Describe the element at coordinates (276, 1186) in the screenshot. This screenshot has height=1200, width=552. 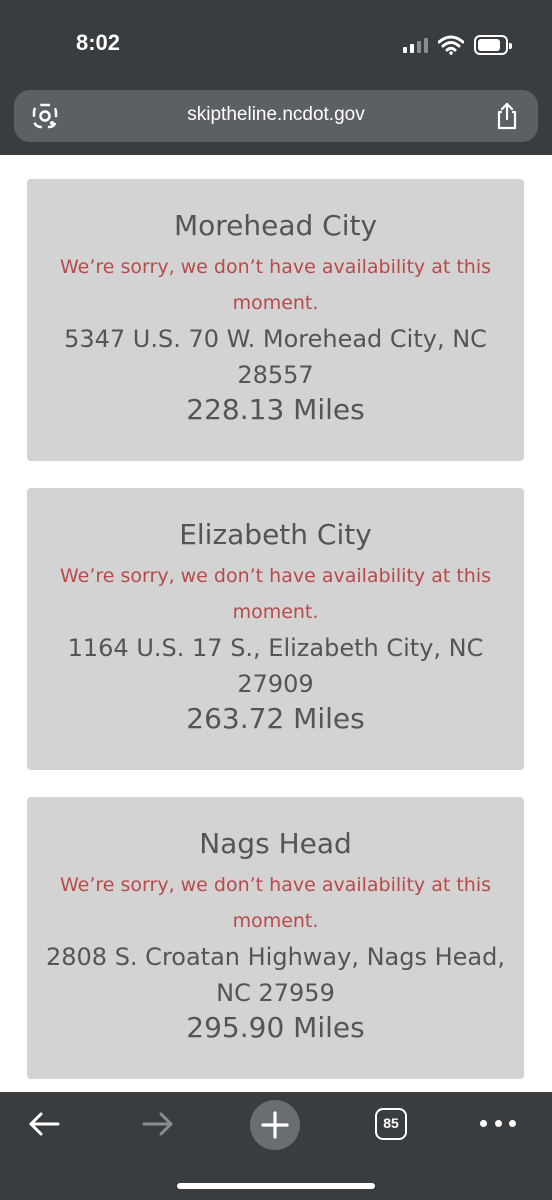
I see `home-indicator` at that location.